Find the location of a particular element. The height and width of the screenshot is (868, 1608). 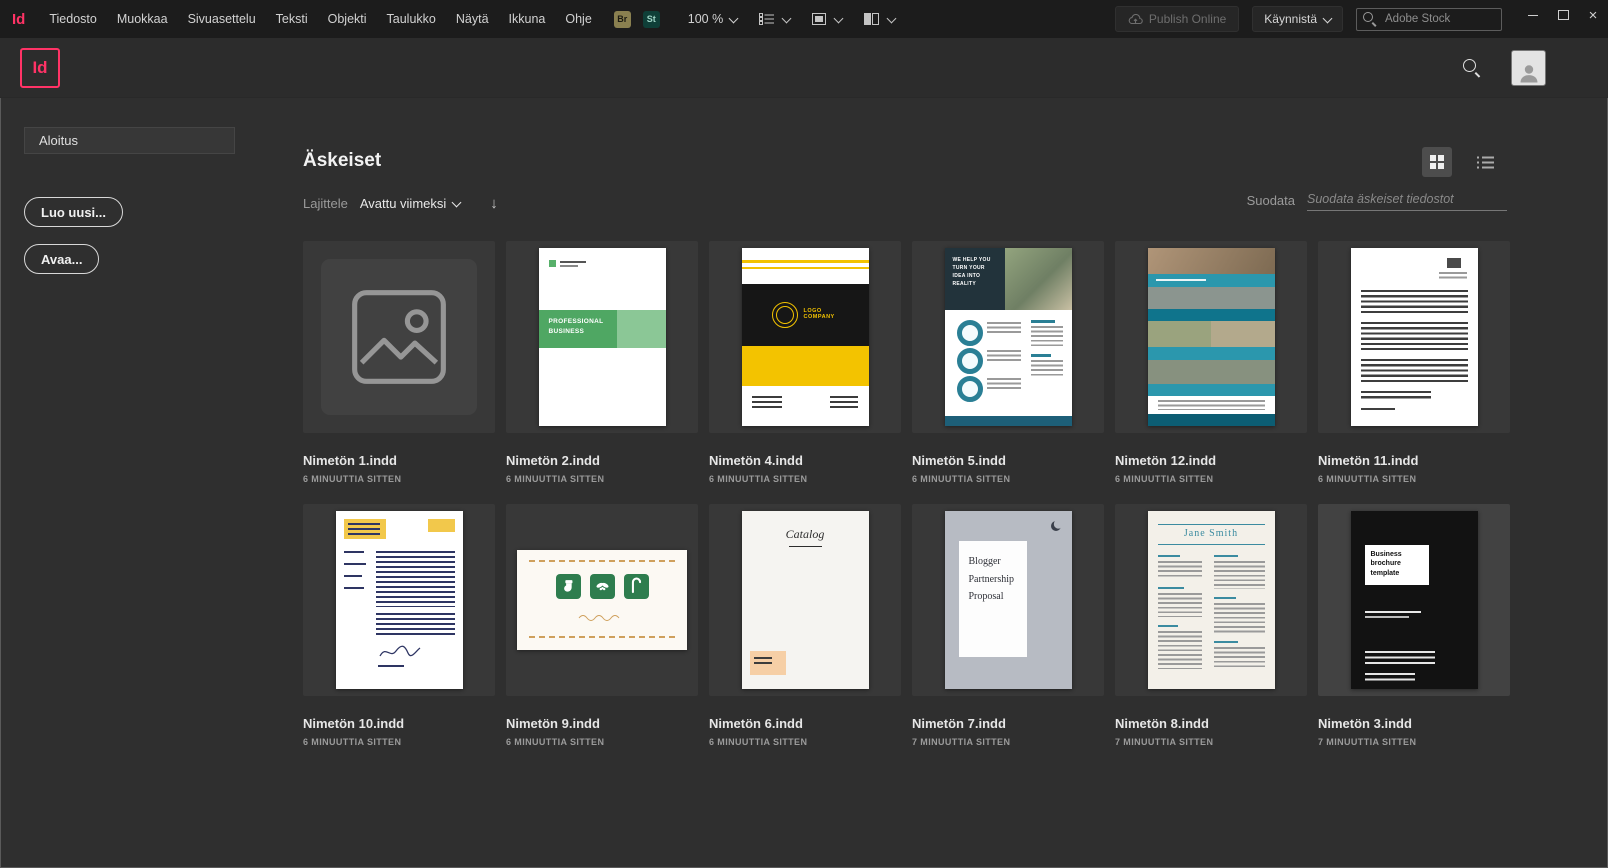

file-name: Nimetön 11.indd is located at coordinates (1368, 460).